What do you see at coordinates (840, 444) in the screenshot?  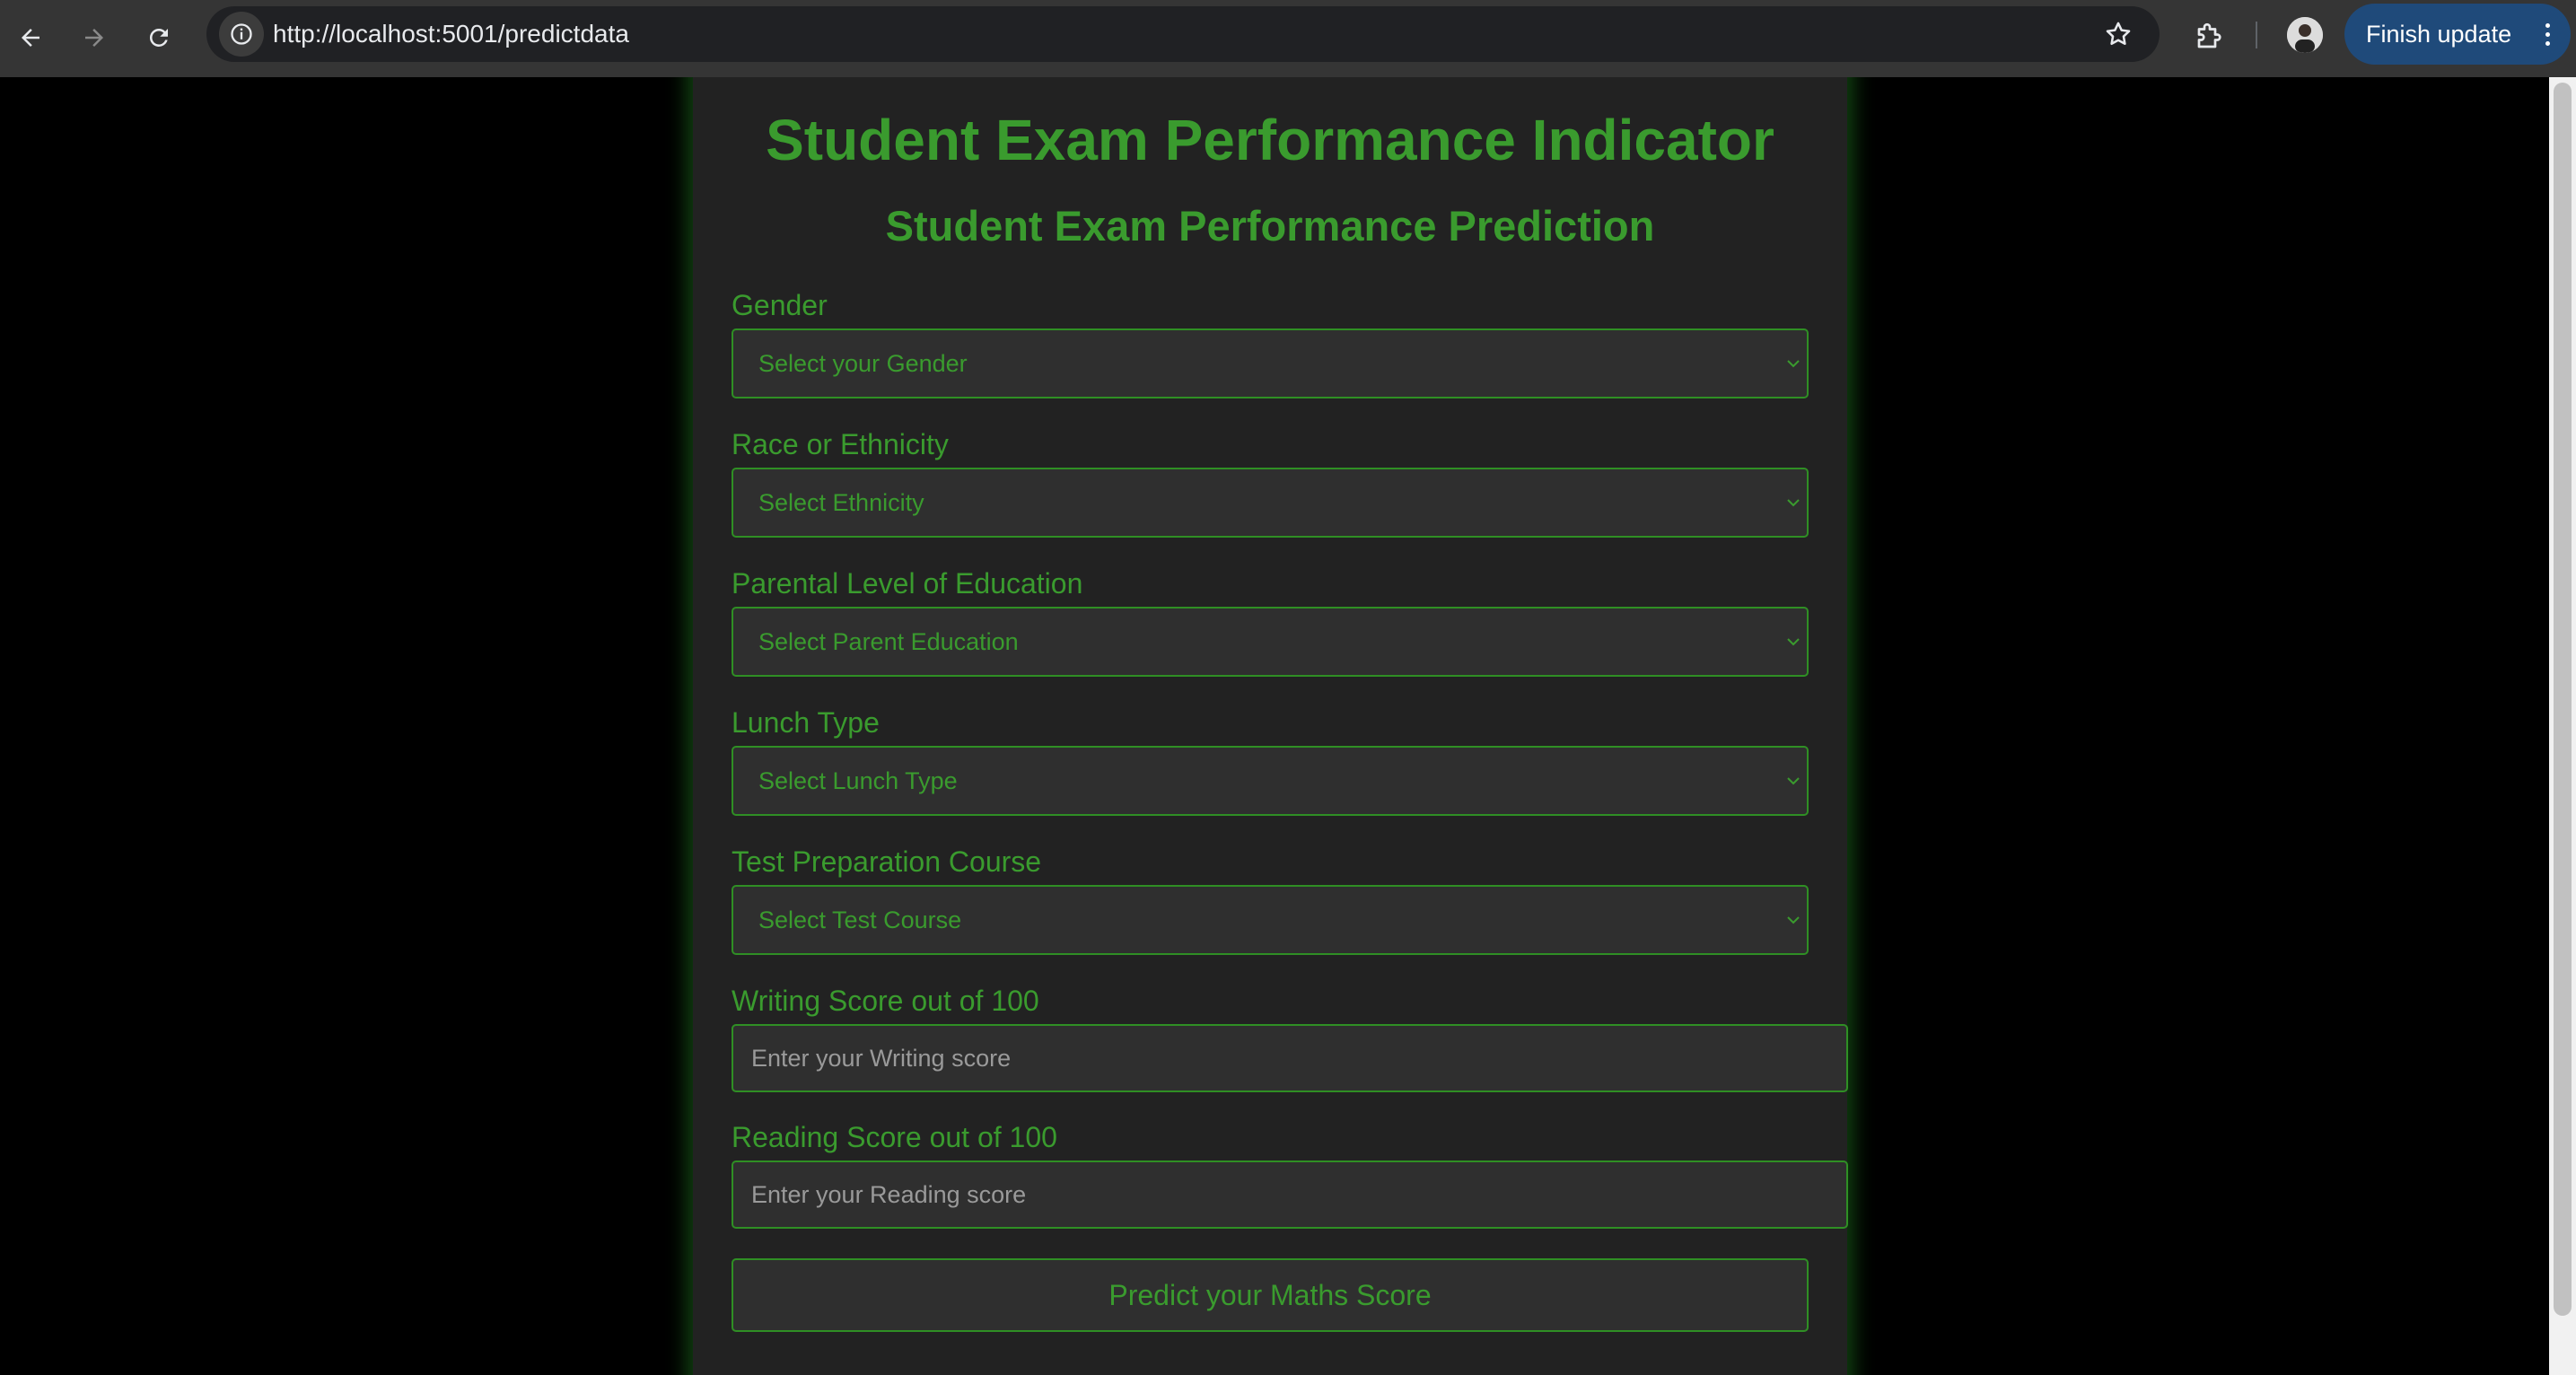 I see `ethnicity-label: Race or Ethnicity` at bounding box center [840, 444].